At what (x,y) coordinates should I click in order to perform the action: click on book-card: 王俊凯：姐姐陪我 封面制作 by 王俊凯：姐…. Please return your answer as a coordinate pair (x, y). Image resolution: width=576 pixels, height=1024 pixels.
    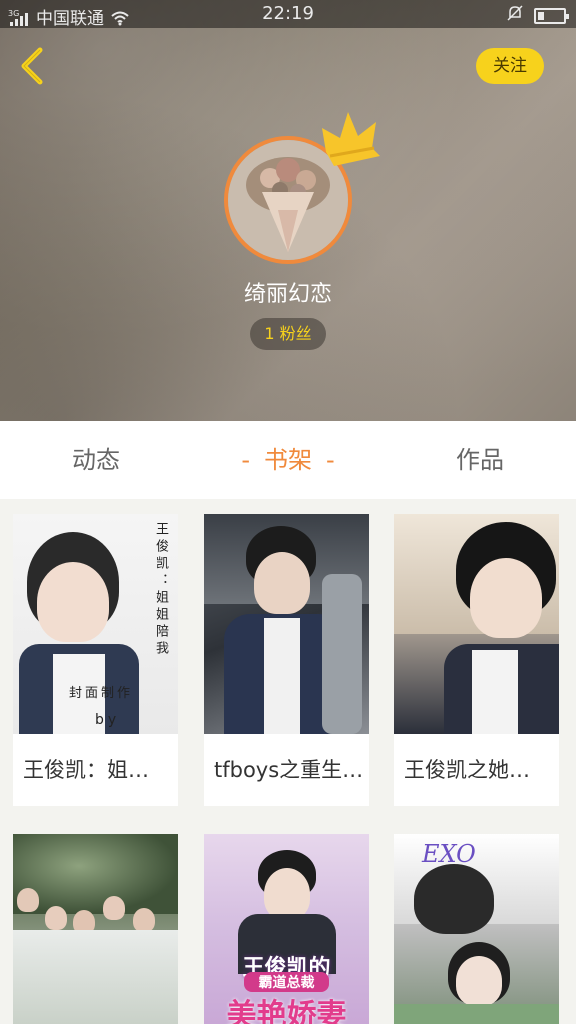
    Looking at the image, I should click on (95, 660).